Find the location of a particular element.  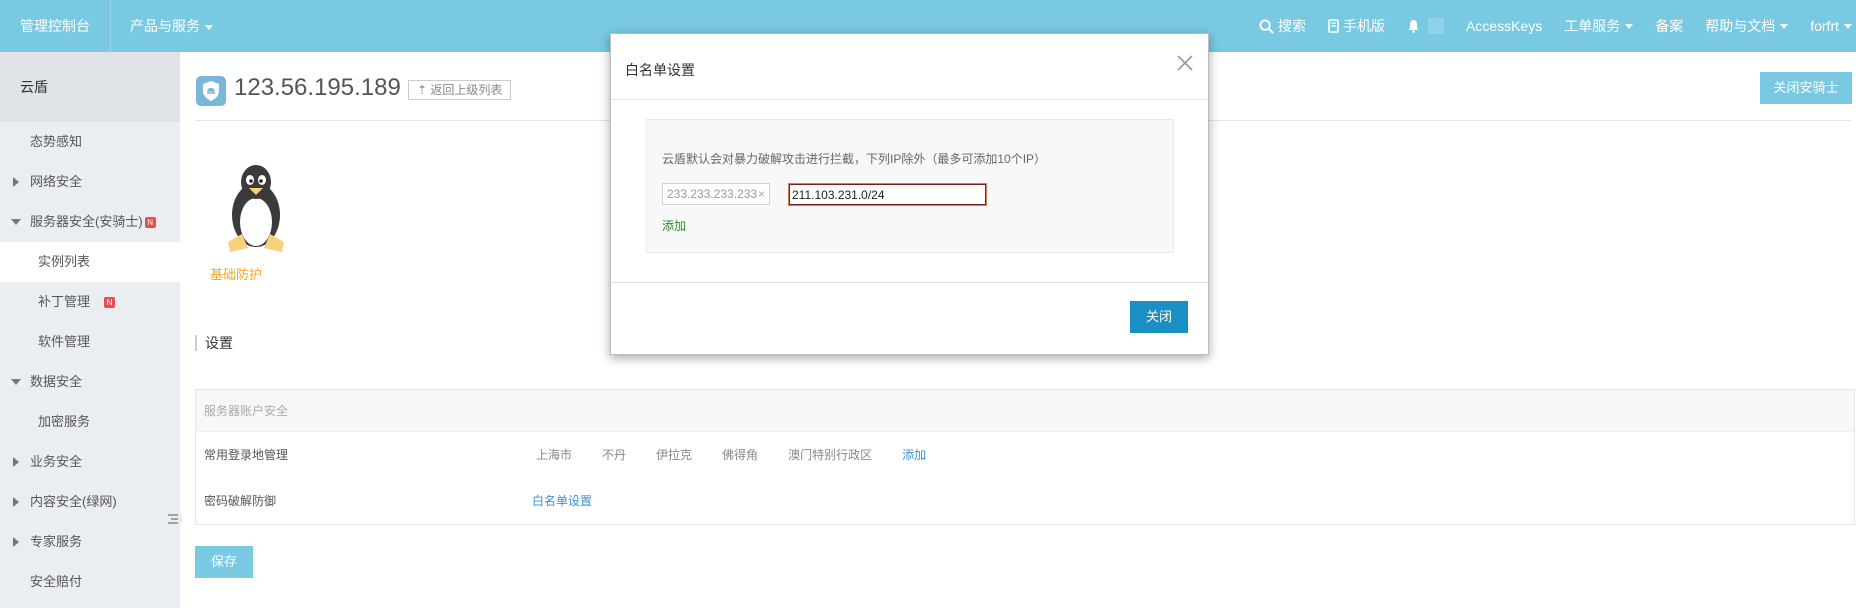

sidebar-item-label: 软件管理 is located at coordinates (64, 341).